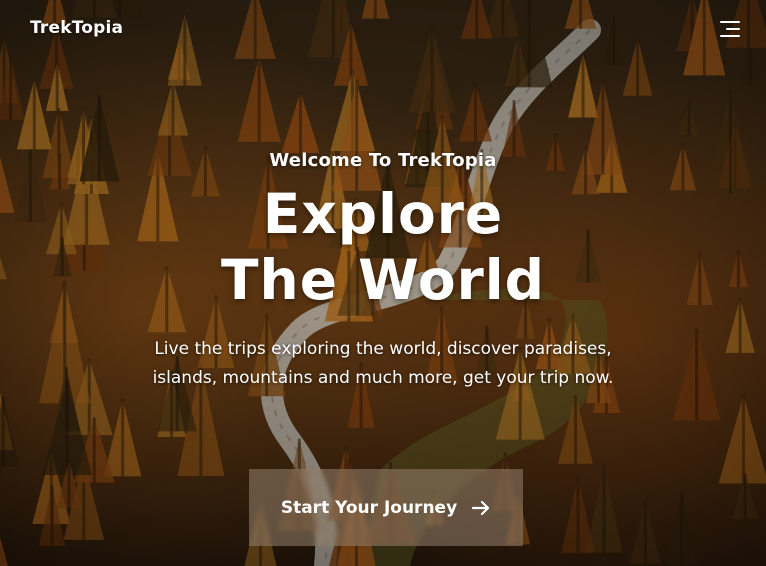  Describe the element at coordinates (76, 28) in the screenshot. I see `brand-logo: TrekTopia` at that location.